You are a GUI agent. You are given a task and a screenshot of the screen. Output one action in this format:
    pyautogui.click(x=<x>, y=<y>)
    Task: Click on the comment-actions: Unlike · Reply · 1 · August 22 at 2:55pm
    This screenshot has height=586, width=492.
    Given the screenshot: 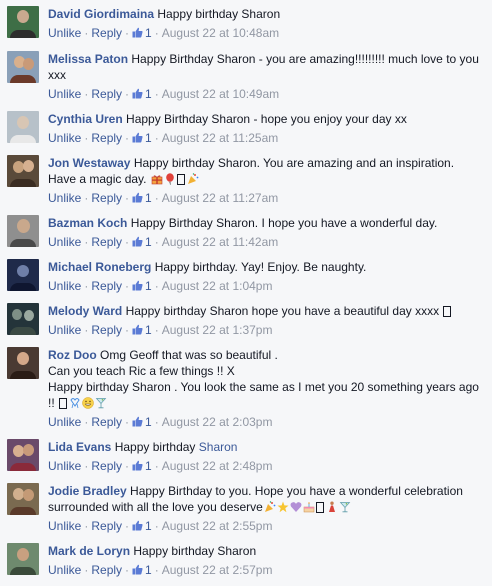 What is the action you would take?
    pyautogui.click(x=266, y=526)
    